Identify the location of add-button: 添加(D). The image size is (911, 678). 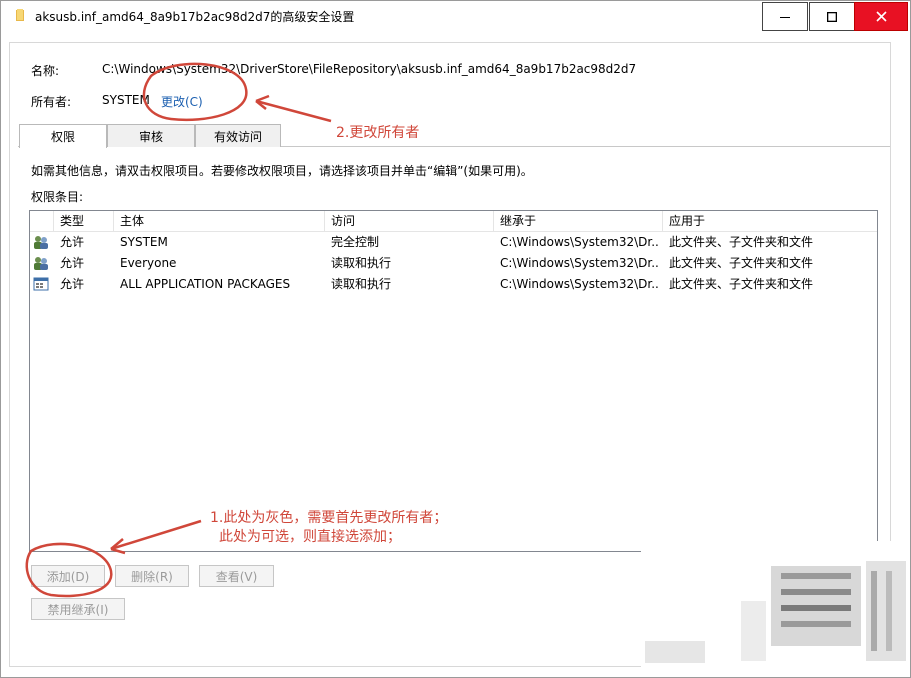
(68, 576).